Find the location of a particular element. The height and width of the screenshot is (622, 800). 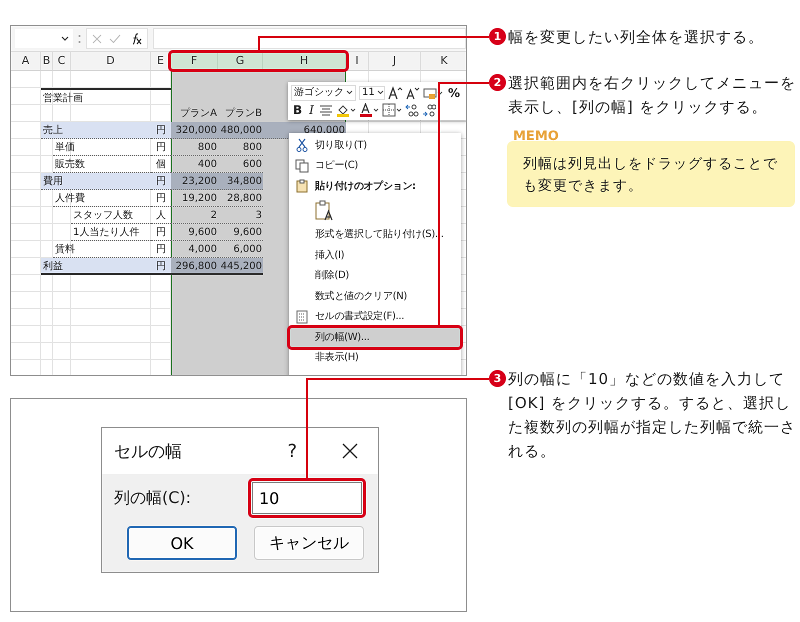

column-header: K is located at coordinates (443, 61).